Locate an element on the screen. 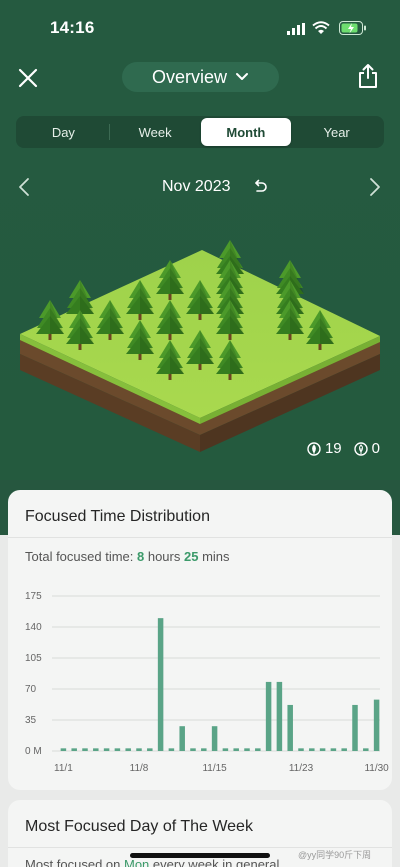  chevron-right-icon is located at coordinates (375, 187).